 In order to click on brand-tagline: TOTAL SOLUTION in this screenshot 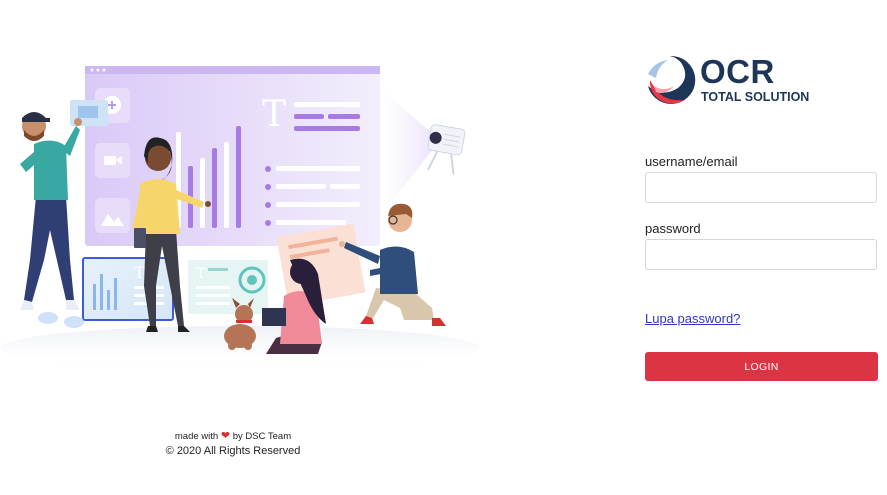, I will do `click(755, 97)`.